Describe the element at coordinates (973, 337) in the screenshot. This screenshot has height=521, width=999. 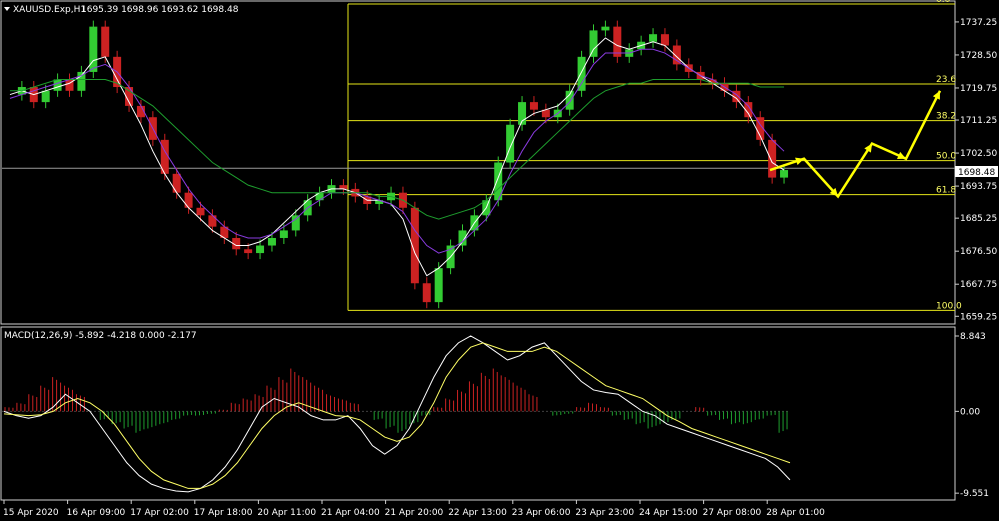
I see `macd-tick-label: 8.843` at that location.